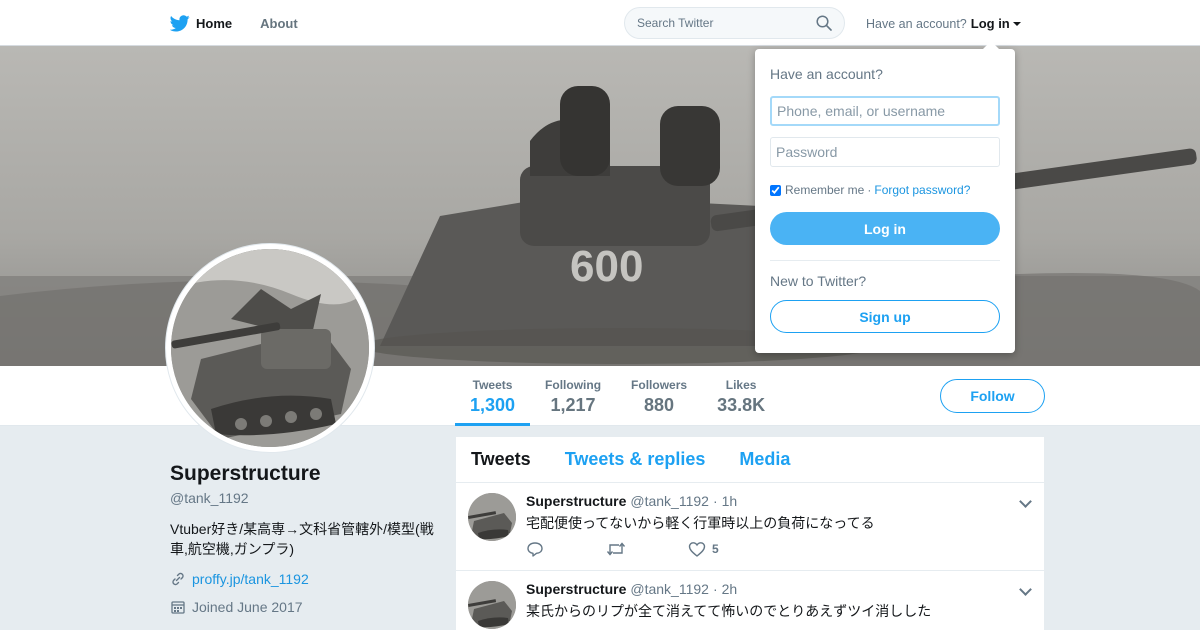 Image resolution: width=1200 pixels, height=630 pixels. I want to click on svg-text: 600, so click(606, 266).